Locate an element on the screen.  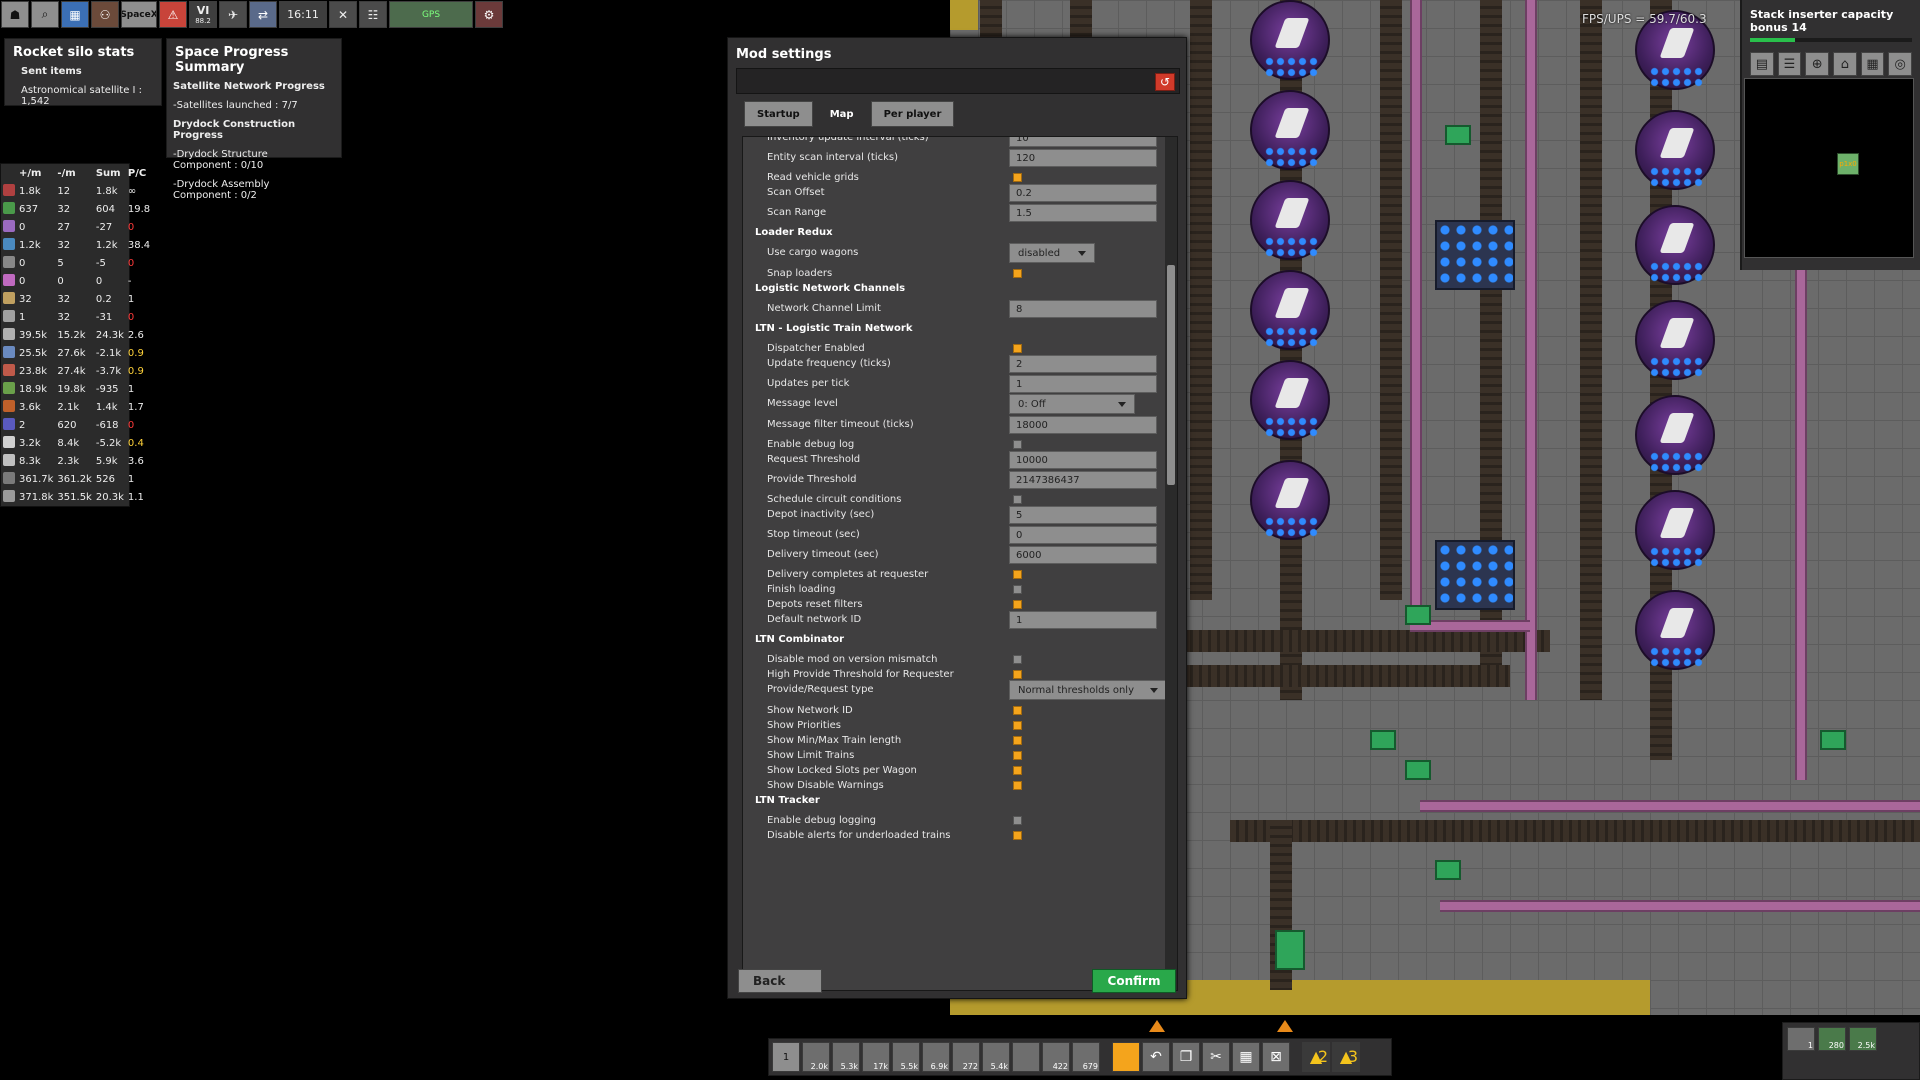
setting-input: 8 is located at coordinates (1083, 309).